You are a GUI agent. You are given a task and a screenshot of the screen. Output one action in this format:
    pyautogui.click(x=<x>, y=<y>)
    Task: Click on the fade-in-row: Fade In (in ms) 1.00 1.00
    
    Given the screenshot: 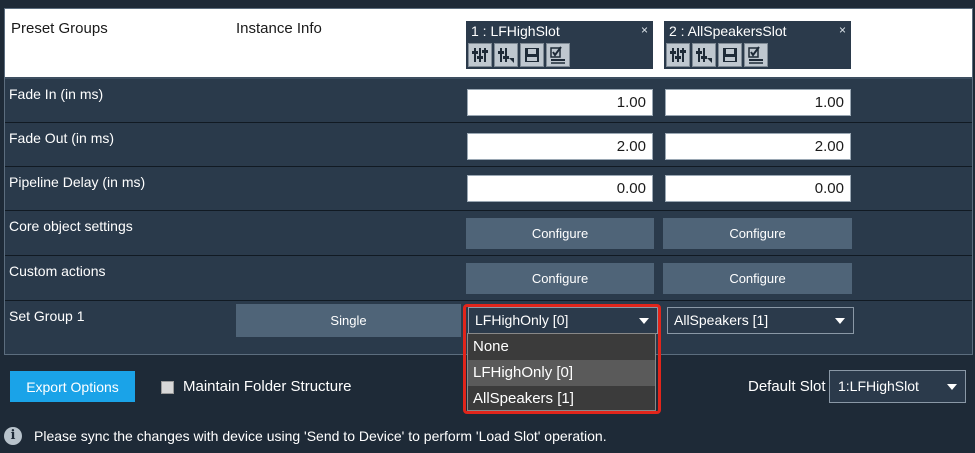 What is the action you would take?
    pyautogui.click(x=488, y=101)
    